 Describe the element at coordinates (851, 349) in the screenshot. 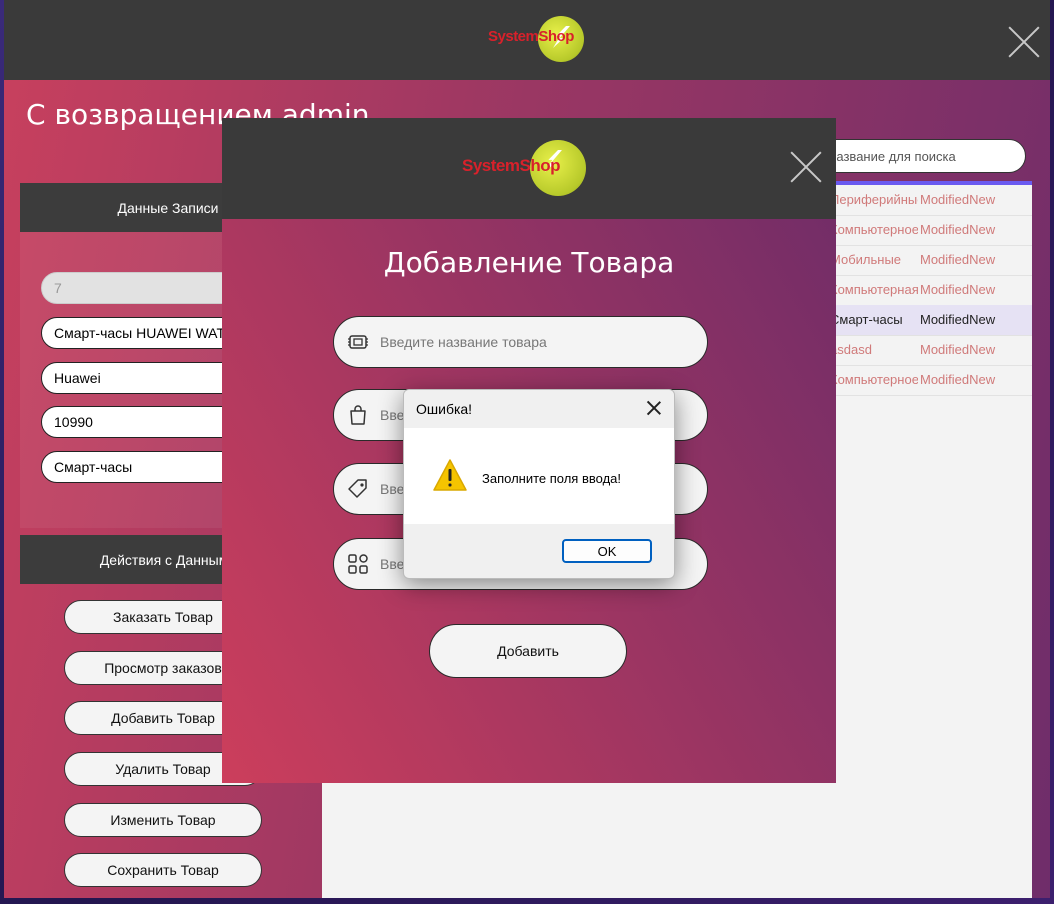

I see `category-cell: asdasd` at that location.